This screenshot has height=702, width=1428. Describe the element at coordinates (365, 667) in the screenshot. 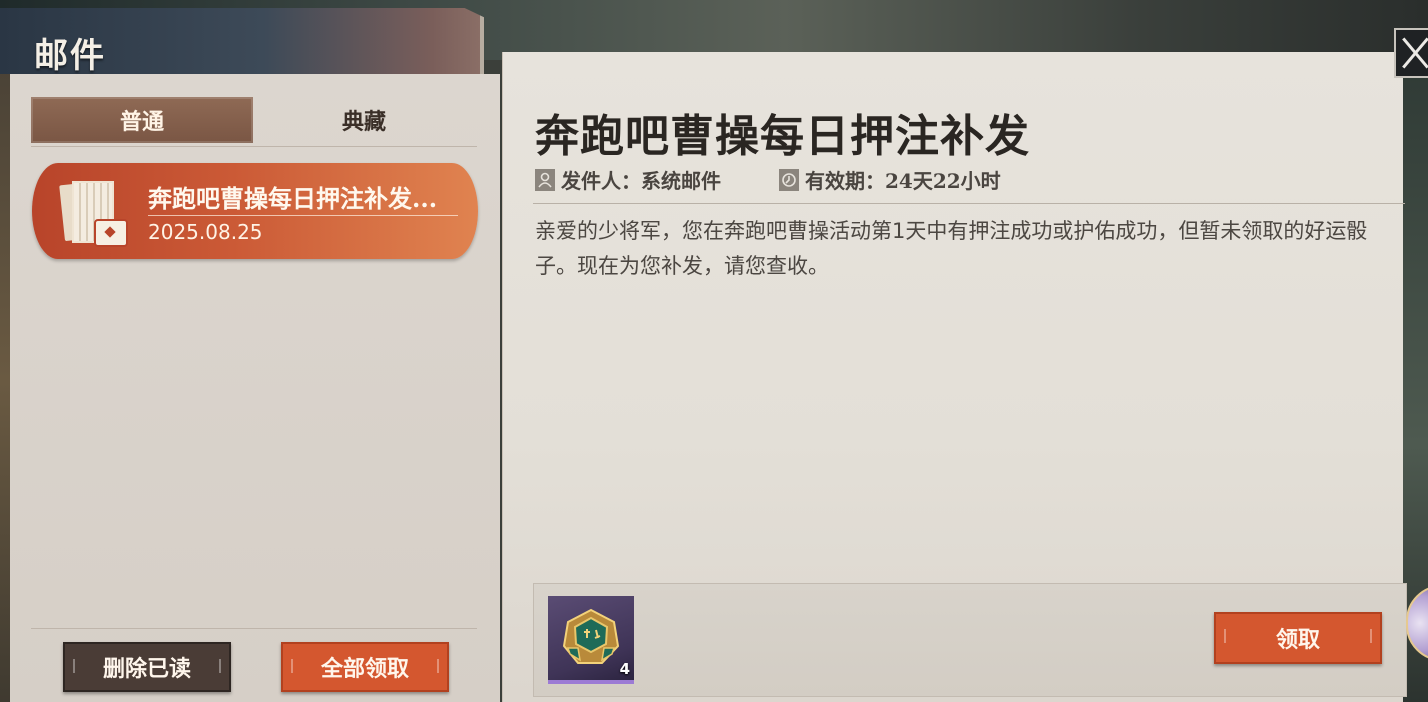

I see `claim-all-button: 全部领取` at that location.